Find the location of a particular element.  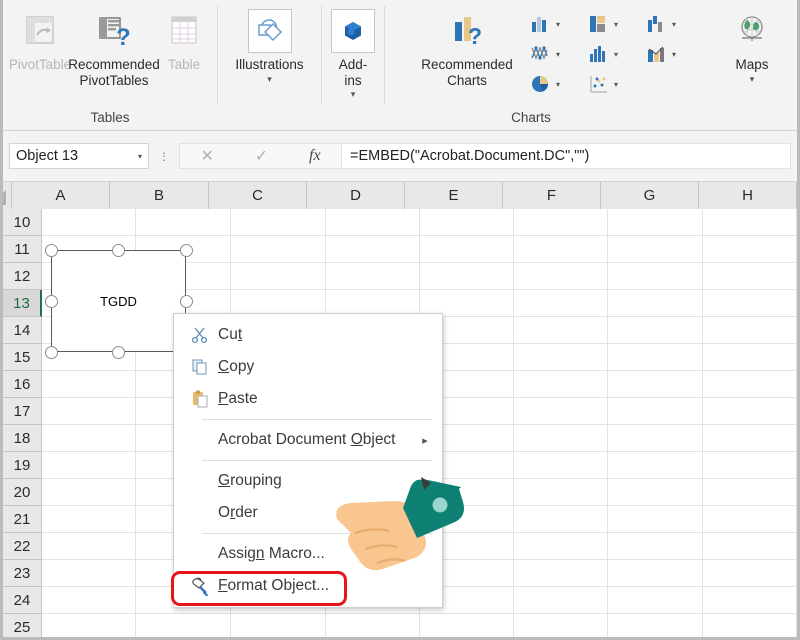

insert-function-icon: fx is located at coordinates (315, 156).